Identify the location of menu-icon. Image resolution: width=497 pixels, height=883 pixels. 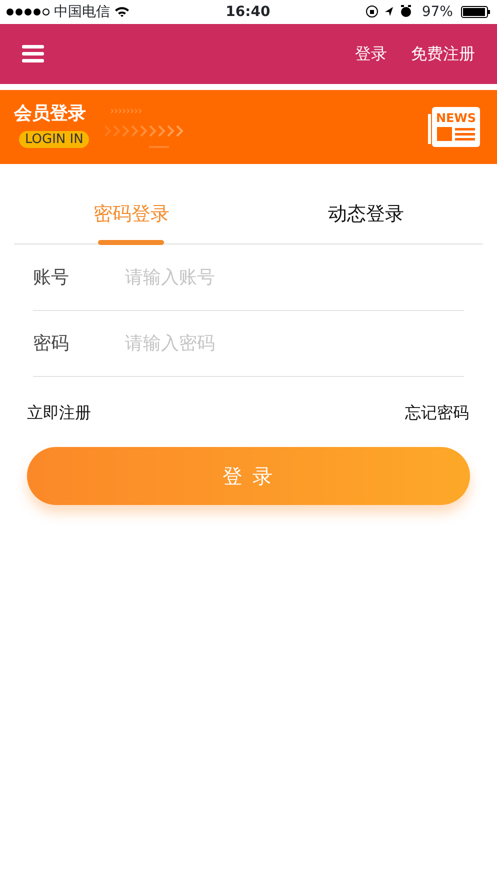
(33, 54).